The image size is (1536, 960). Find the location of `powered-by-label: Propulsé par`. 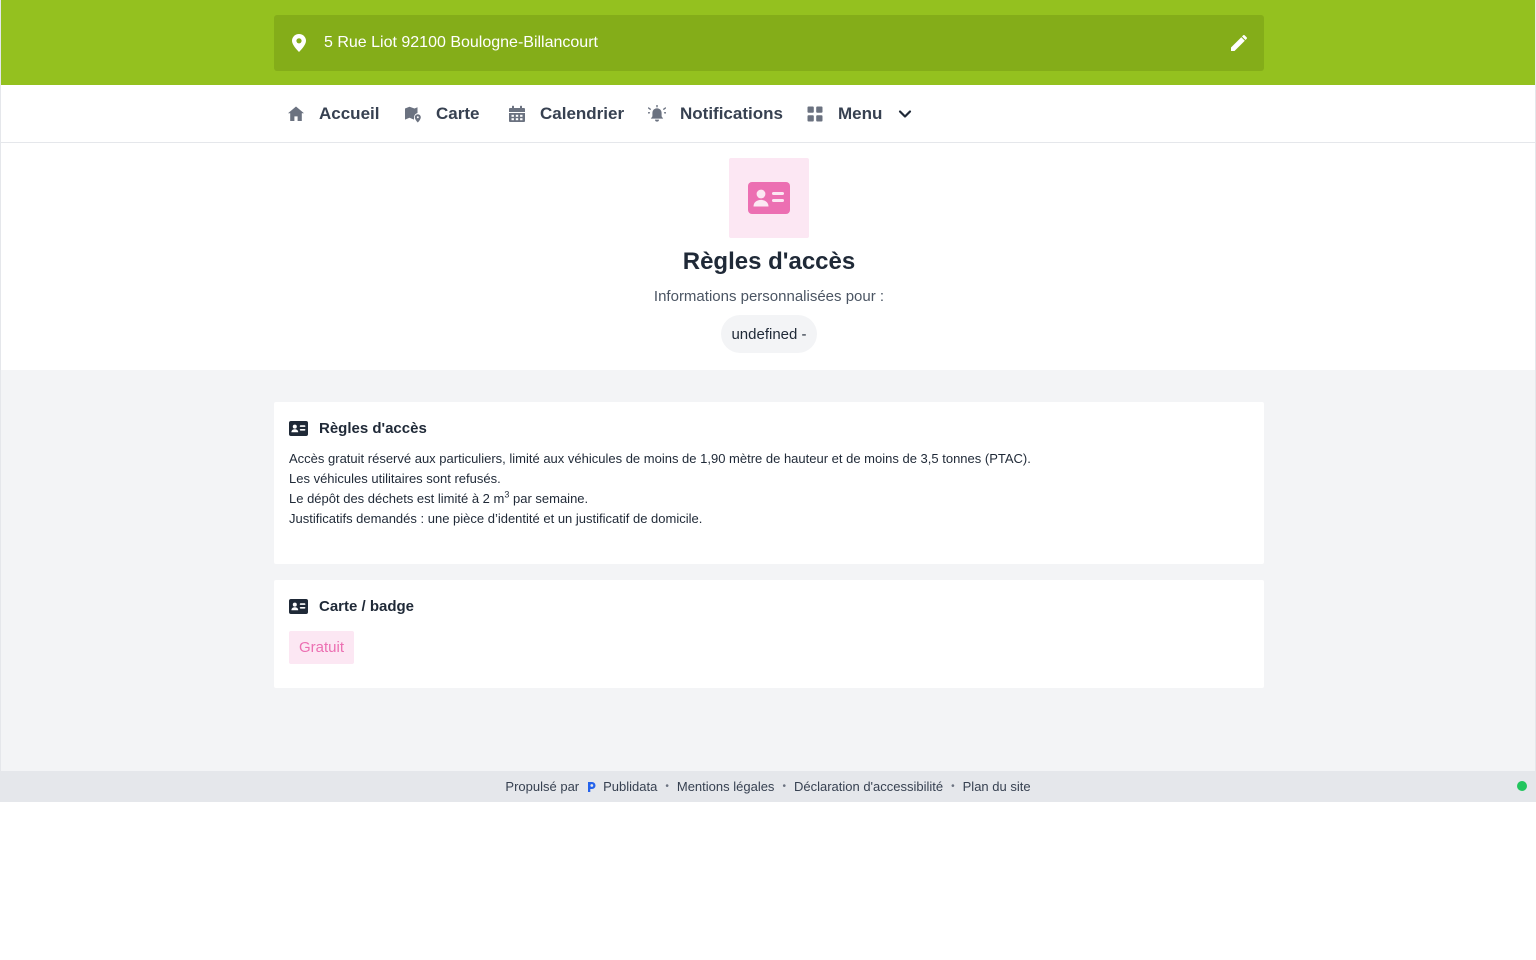

powered-by-label: Propulsé par is located at coordinates (542, 786).